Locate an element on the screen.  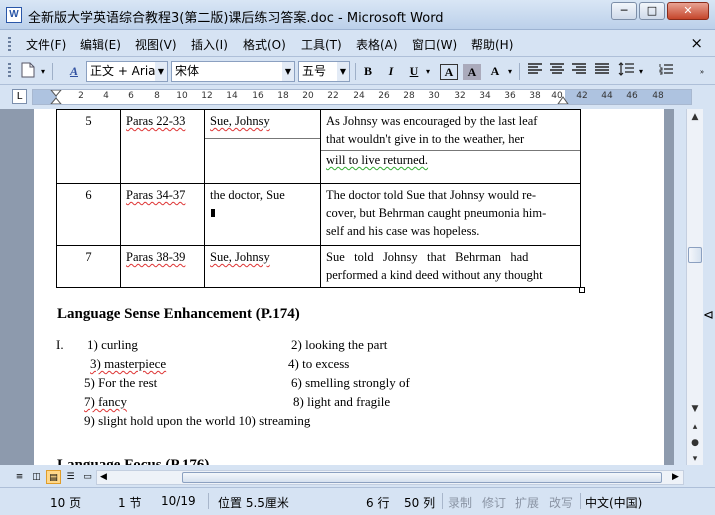
ruler-tick: 18 is located at coordinates (283, 96).